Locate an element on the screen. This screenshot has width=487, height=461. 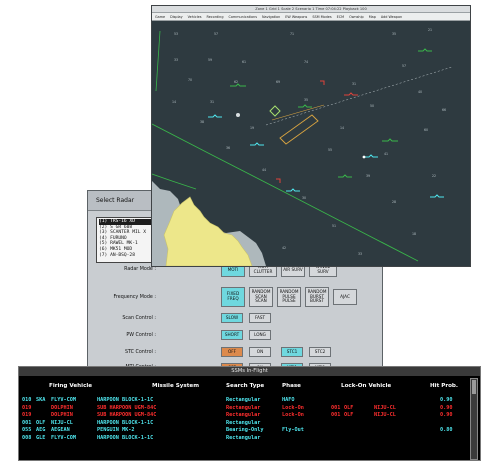
stc1-button: STC1 is located at coordinates (292, 352).